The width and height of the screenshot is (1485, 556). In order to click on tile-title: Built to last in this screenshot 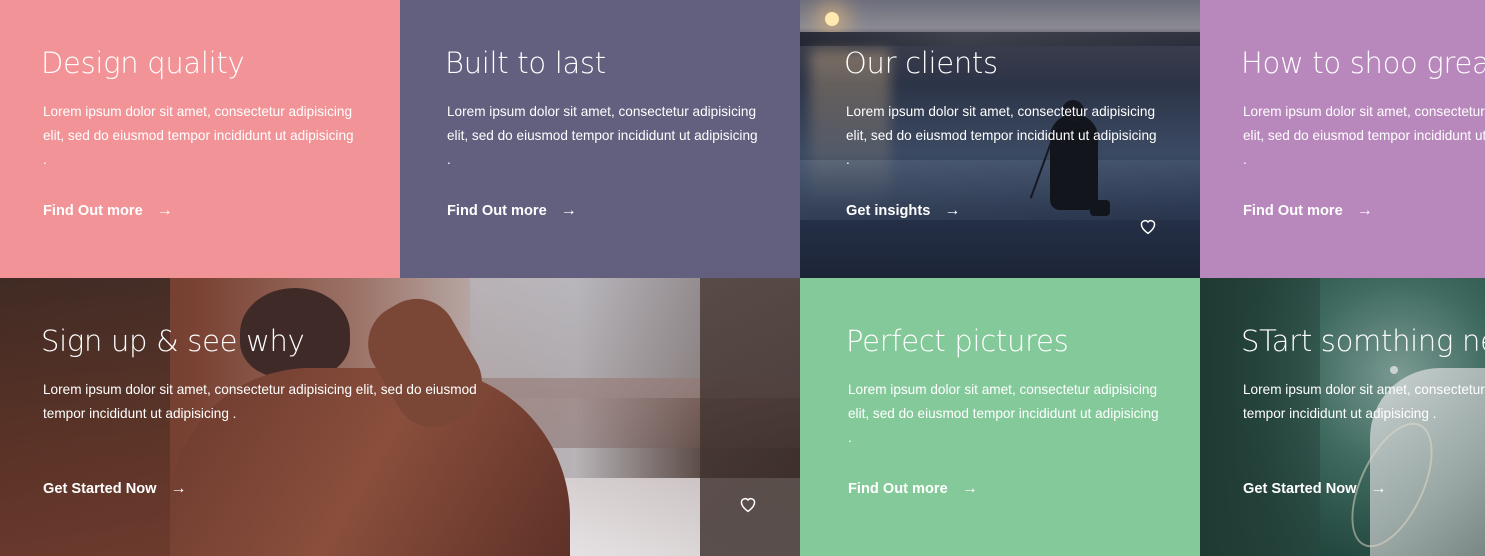, I will do `click(525, 63)`.